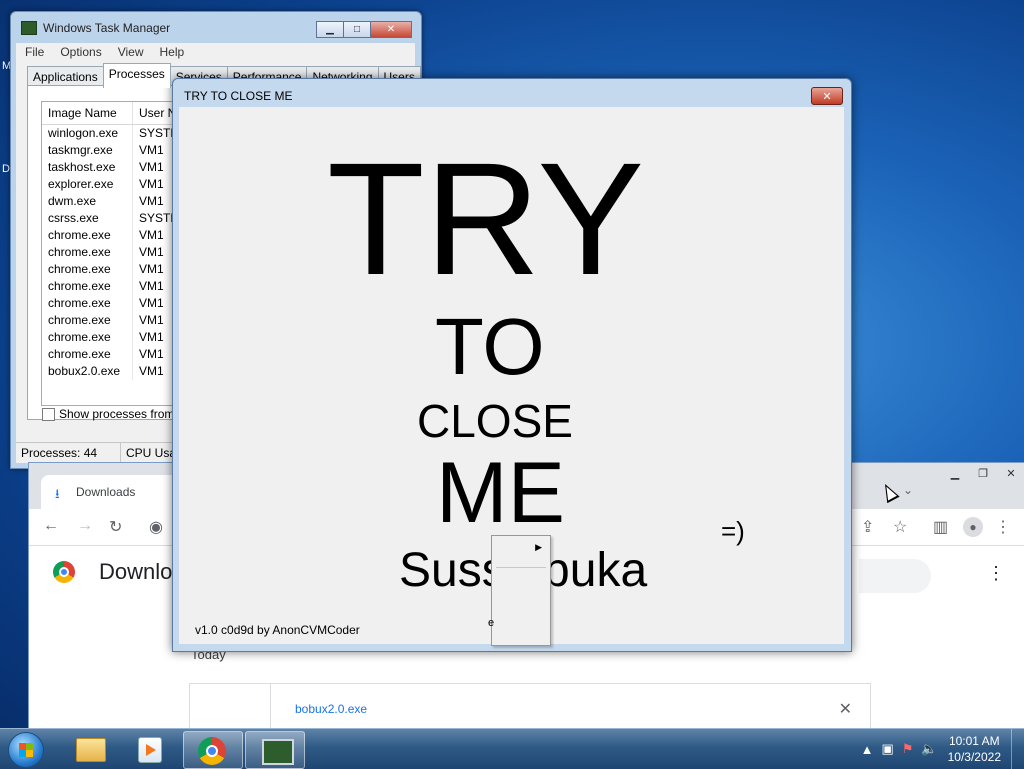 The height and width of the screenshot is (769, 1024). I want to click on taskbar-chrome, so click(213, 750).